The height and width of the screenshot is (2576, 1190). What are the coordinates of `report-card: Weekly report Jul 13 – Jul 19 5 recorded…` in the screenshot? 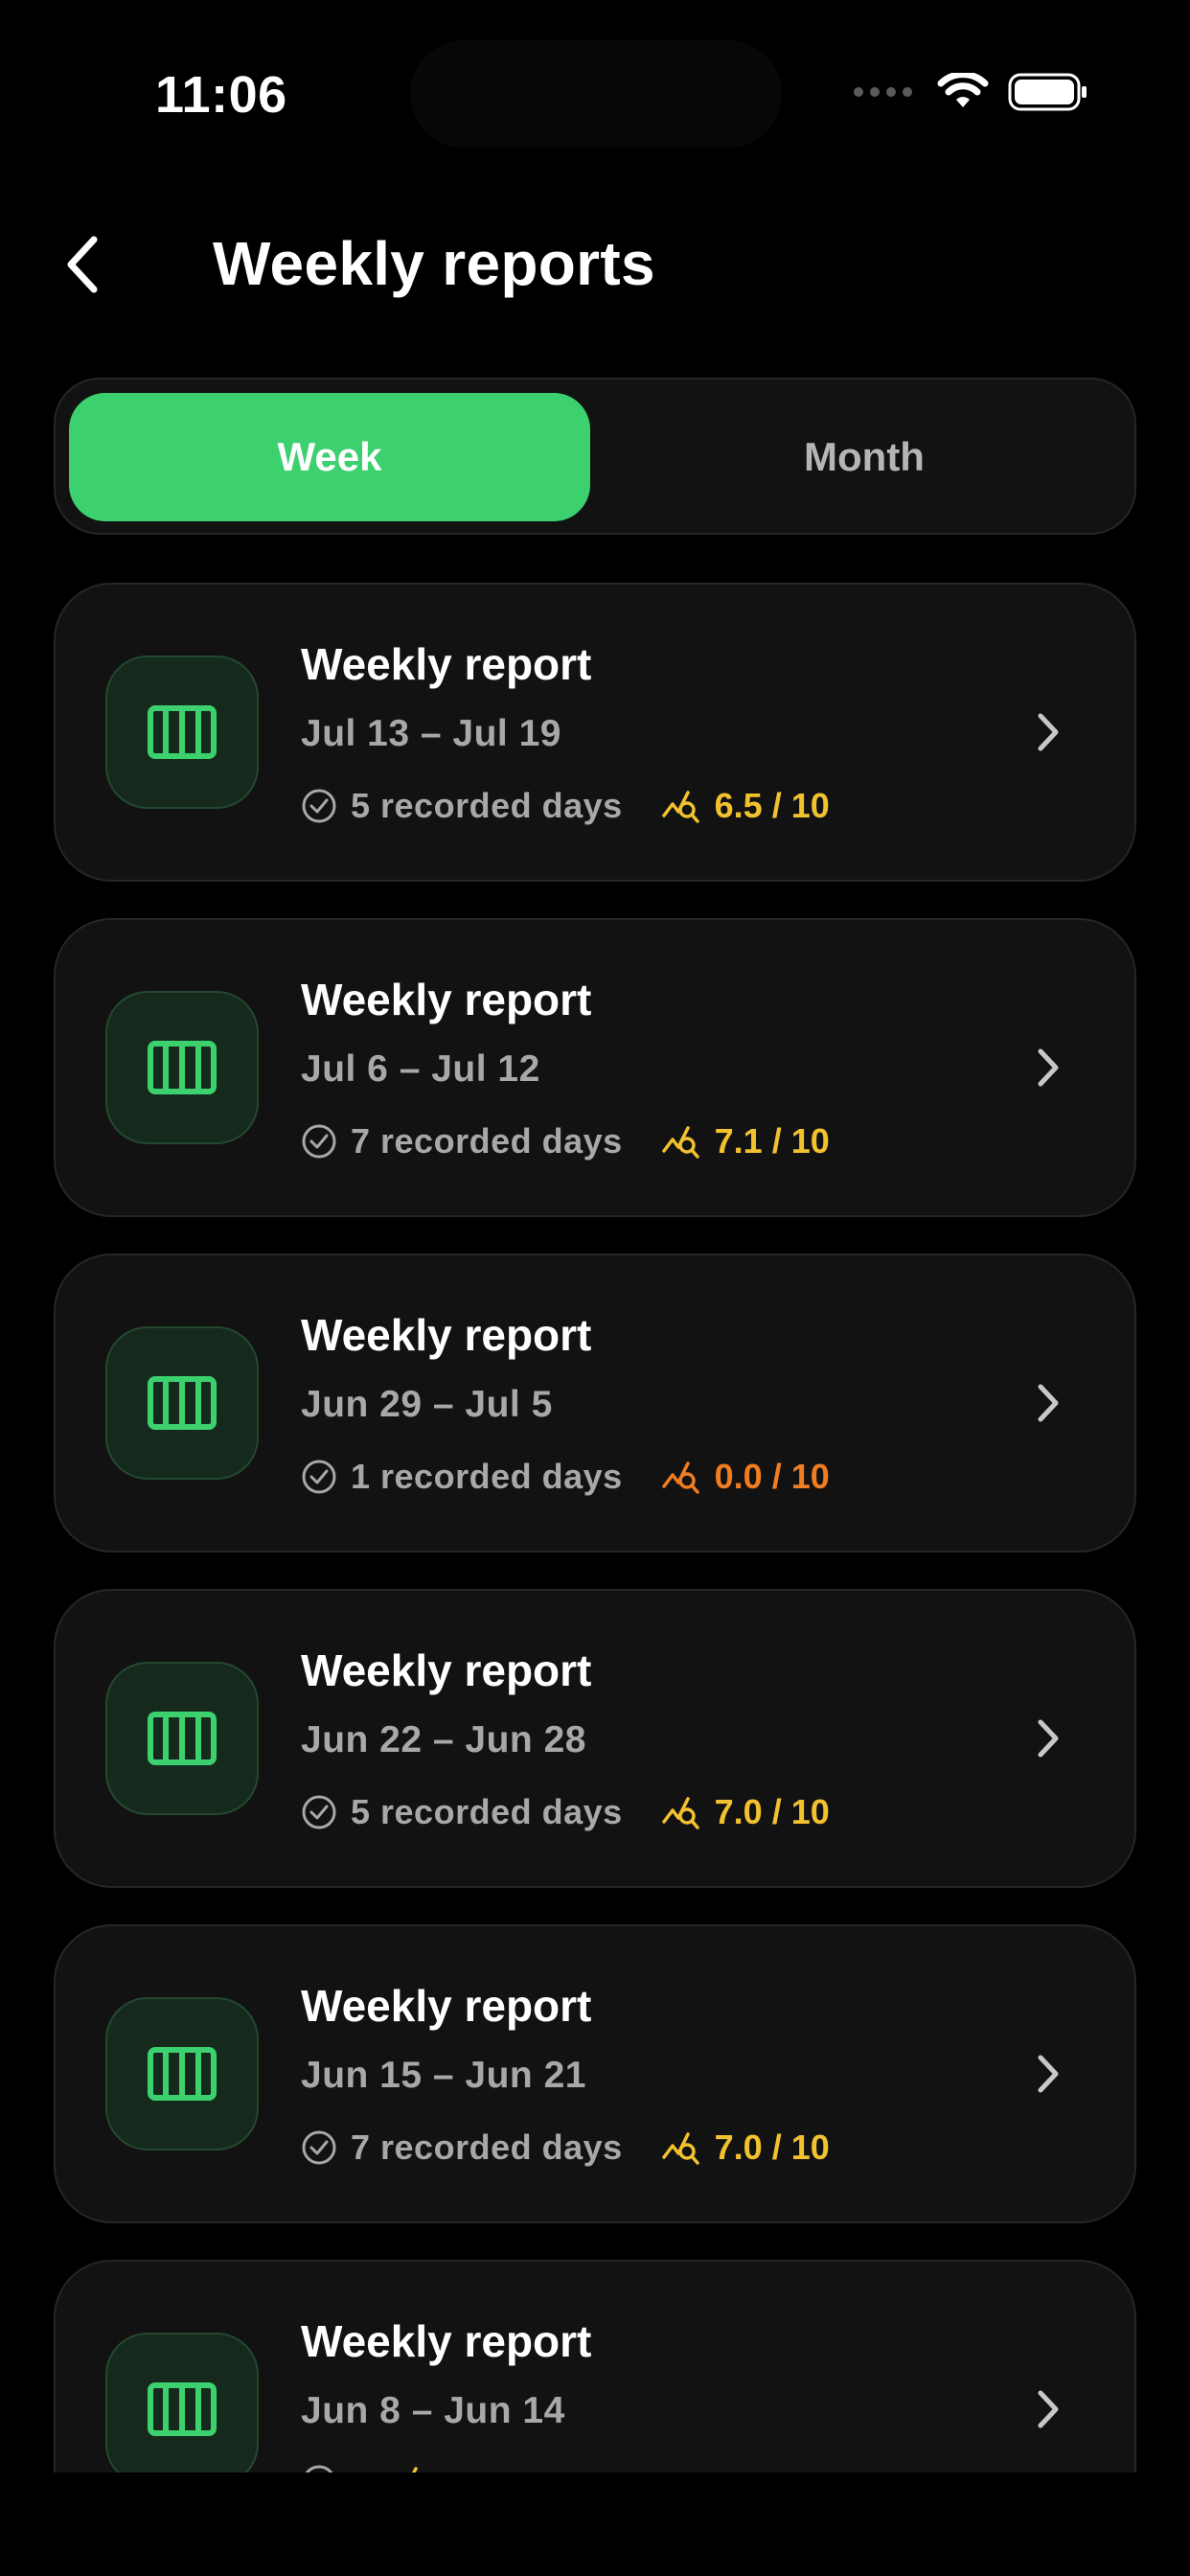 It's located at (595, 732).